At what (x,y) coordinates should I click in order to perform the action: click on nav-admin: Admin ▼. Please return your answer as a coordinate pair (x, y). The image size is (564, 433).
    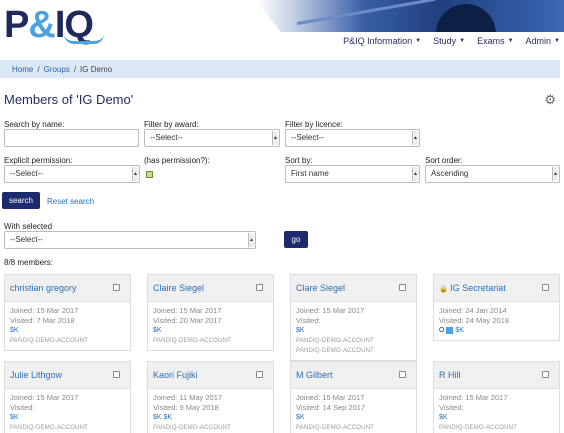
    Looking at the image, I should click on (543, 41).